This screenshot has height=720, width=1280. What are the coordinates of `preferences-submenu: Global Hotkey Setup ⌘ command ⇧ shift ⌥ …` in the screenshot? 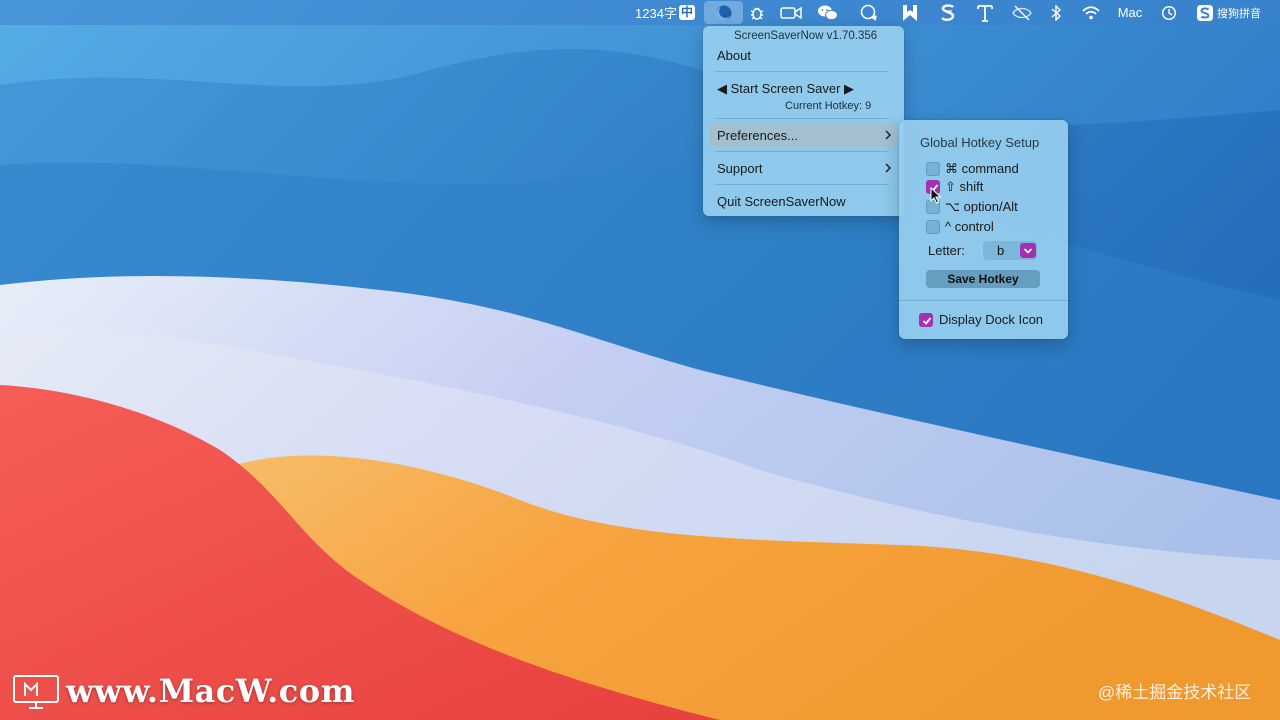 It's located at (983, 229).